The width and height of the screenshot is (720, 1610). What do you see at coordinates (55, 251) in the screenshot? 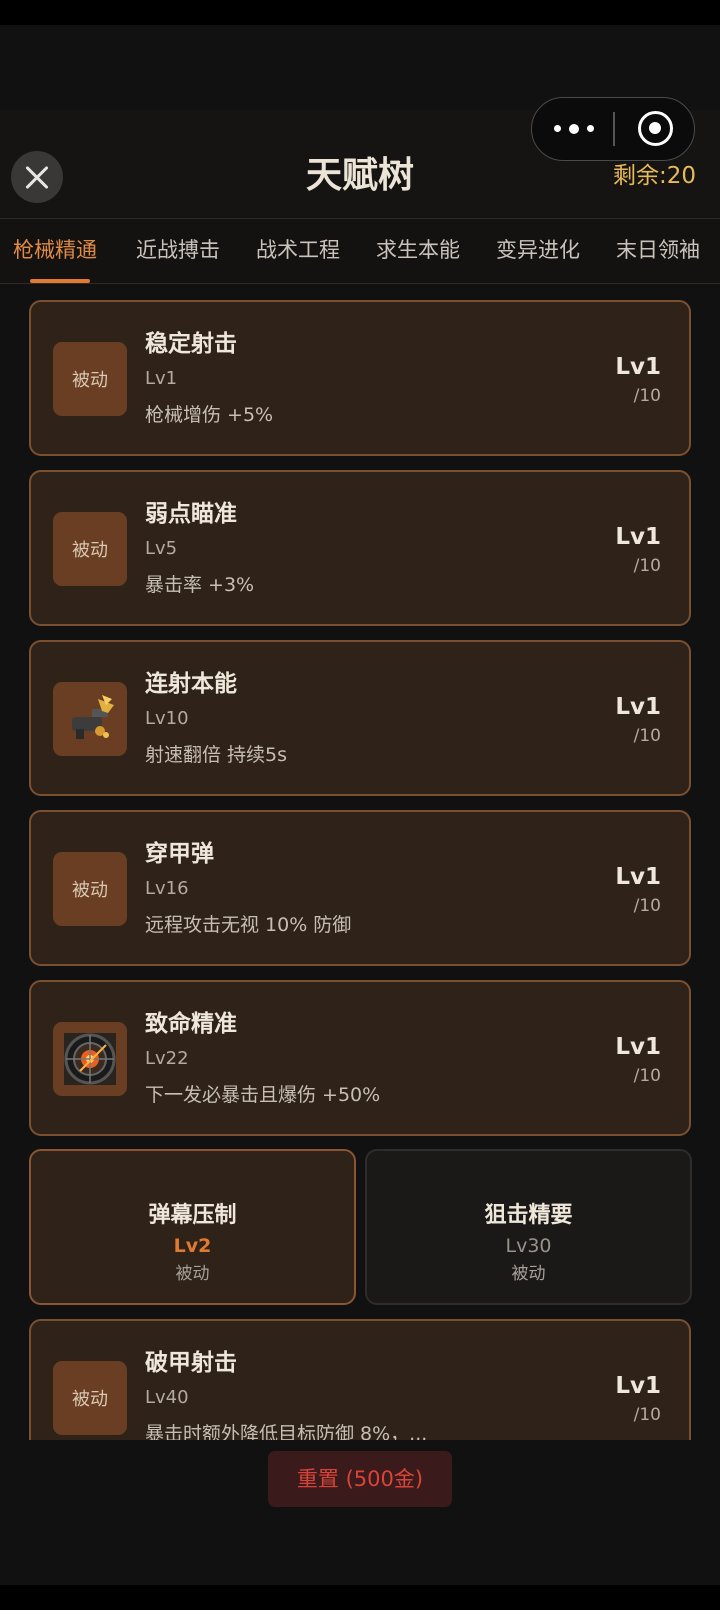
I see `tab-firearm-mastery: 枪械精通` at bounding box center [55, 251].